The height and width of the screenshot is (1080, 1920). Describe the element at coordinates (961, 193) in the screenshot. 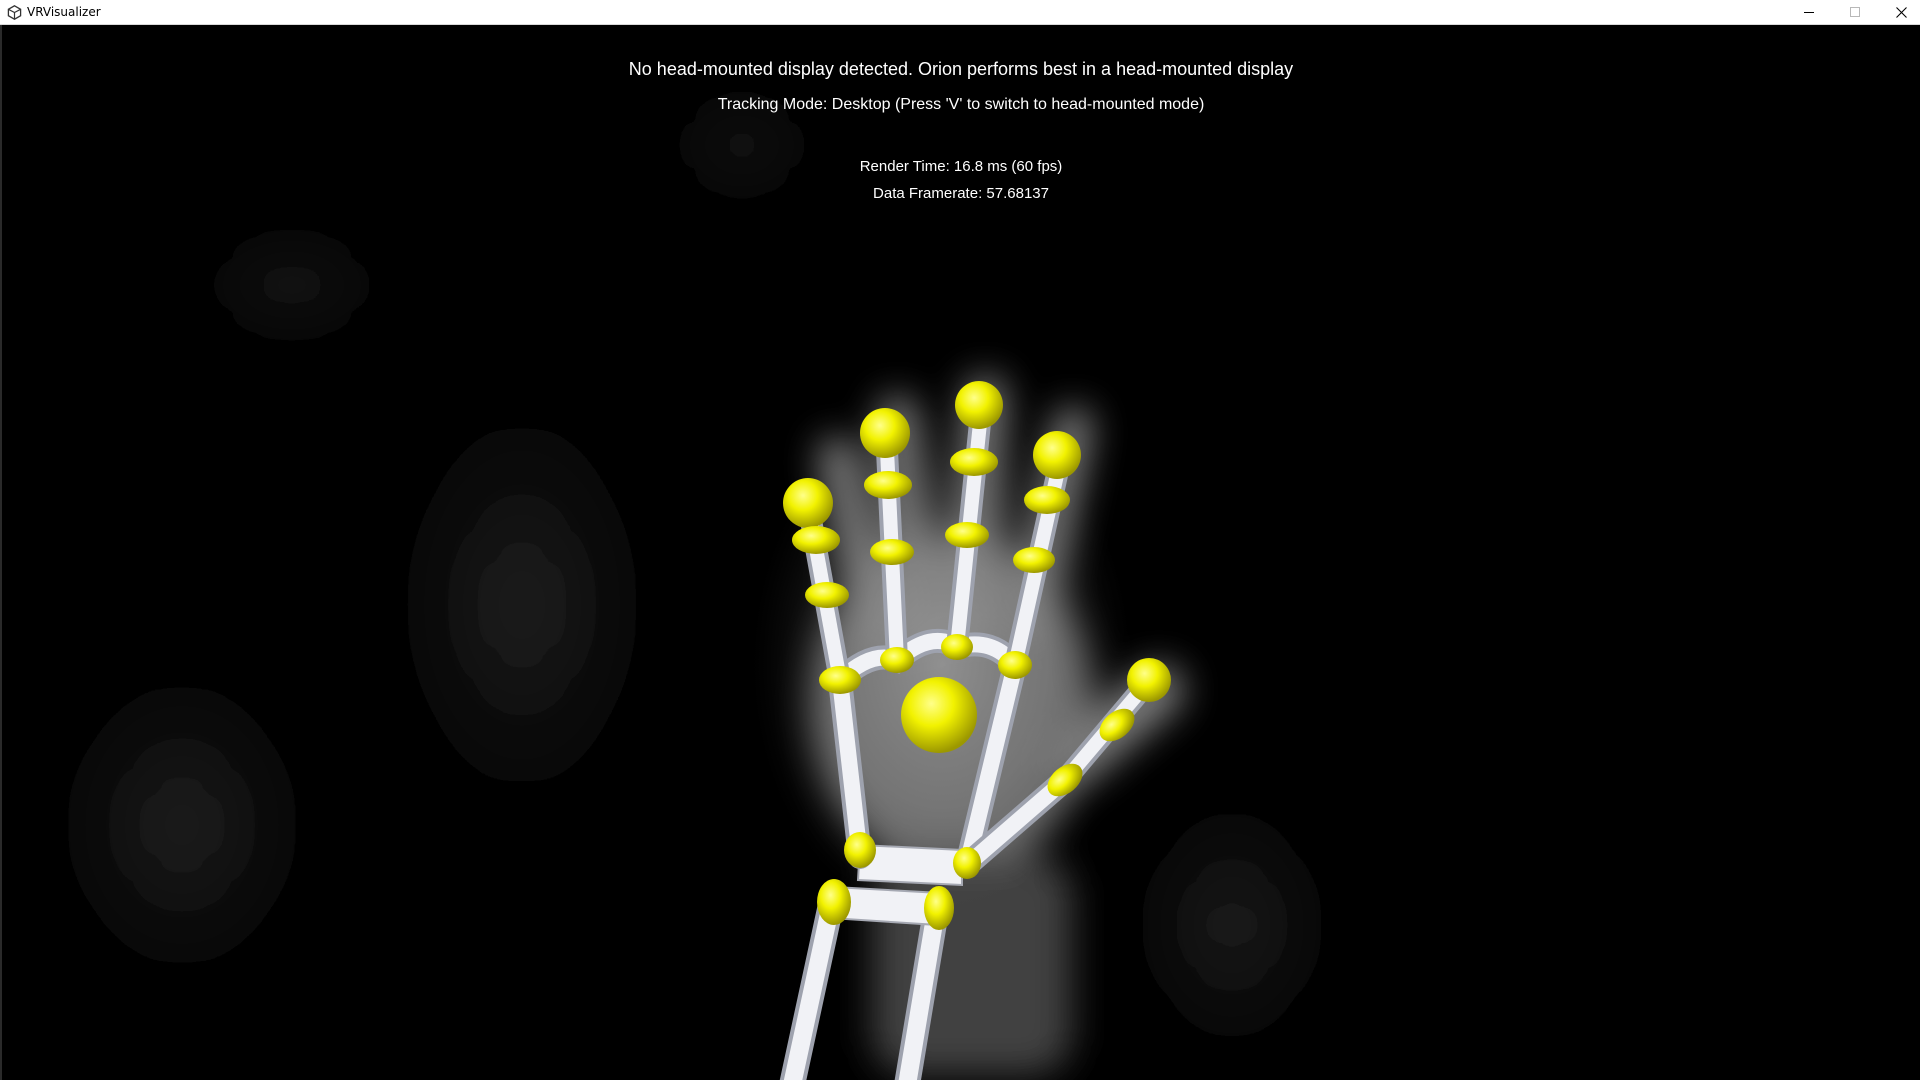

I see `data-framerate-text: Data Framerate: 57.68137` at that location.